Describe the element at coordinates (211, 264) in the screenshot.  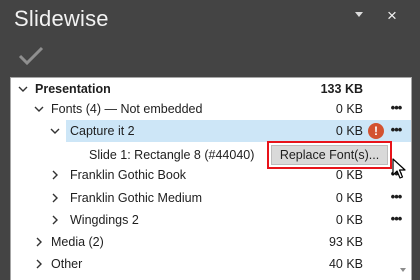
I see `tree-row-other: Other 40 KB` at that location.